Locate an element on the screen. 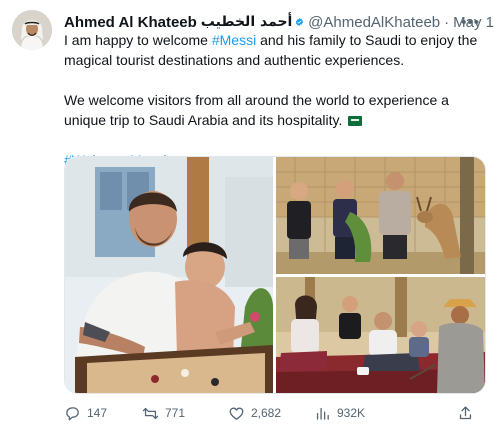  verified-badge-icon is located at coordinates (300, 22).